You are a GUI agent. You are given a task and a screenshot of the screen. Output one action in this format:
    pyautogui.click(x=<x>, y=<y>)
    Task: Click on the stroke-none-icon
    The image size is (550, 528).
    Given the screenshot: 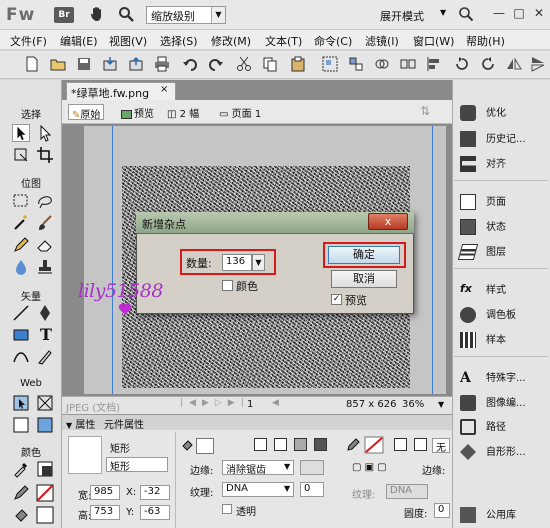 What is the action you would take?
    pyautogui.click(x=400, y=444)
    